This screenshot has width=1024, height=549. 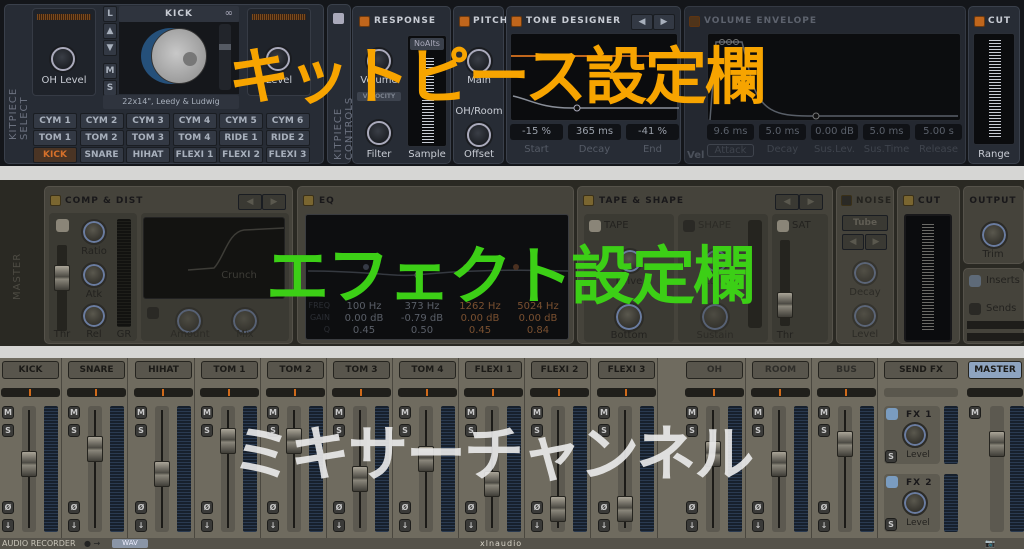 I want to click on camera-icon: 📷, so click(x=990, y=543).